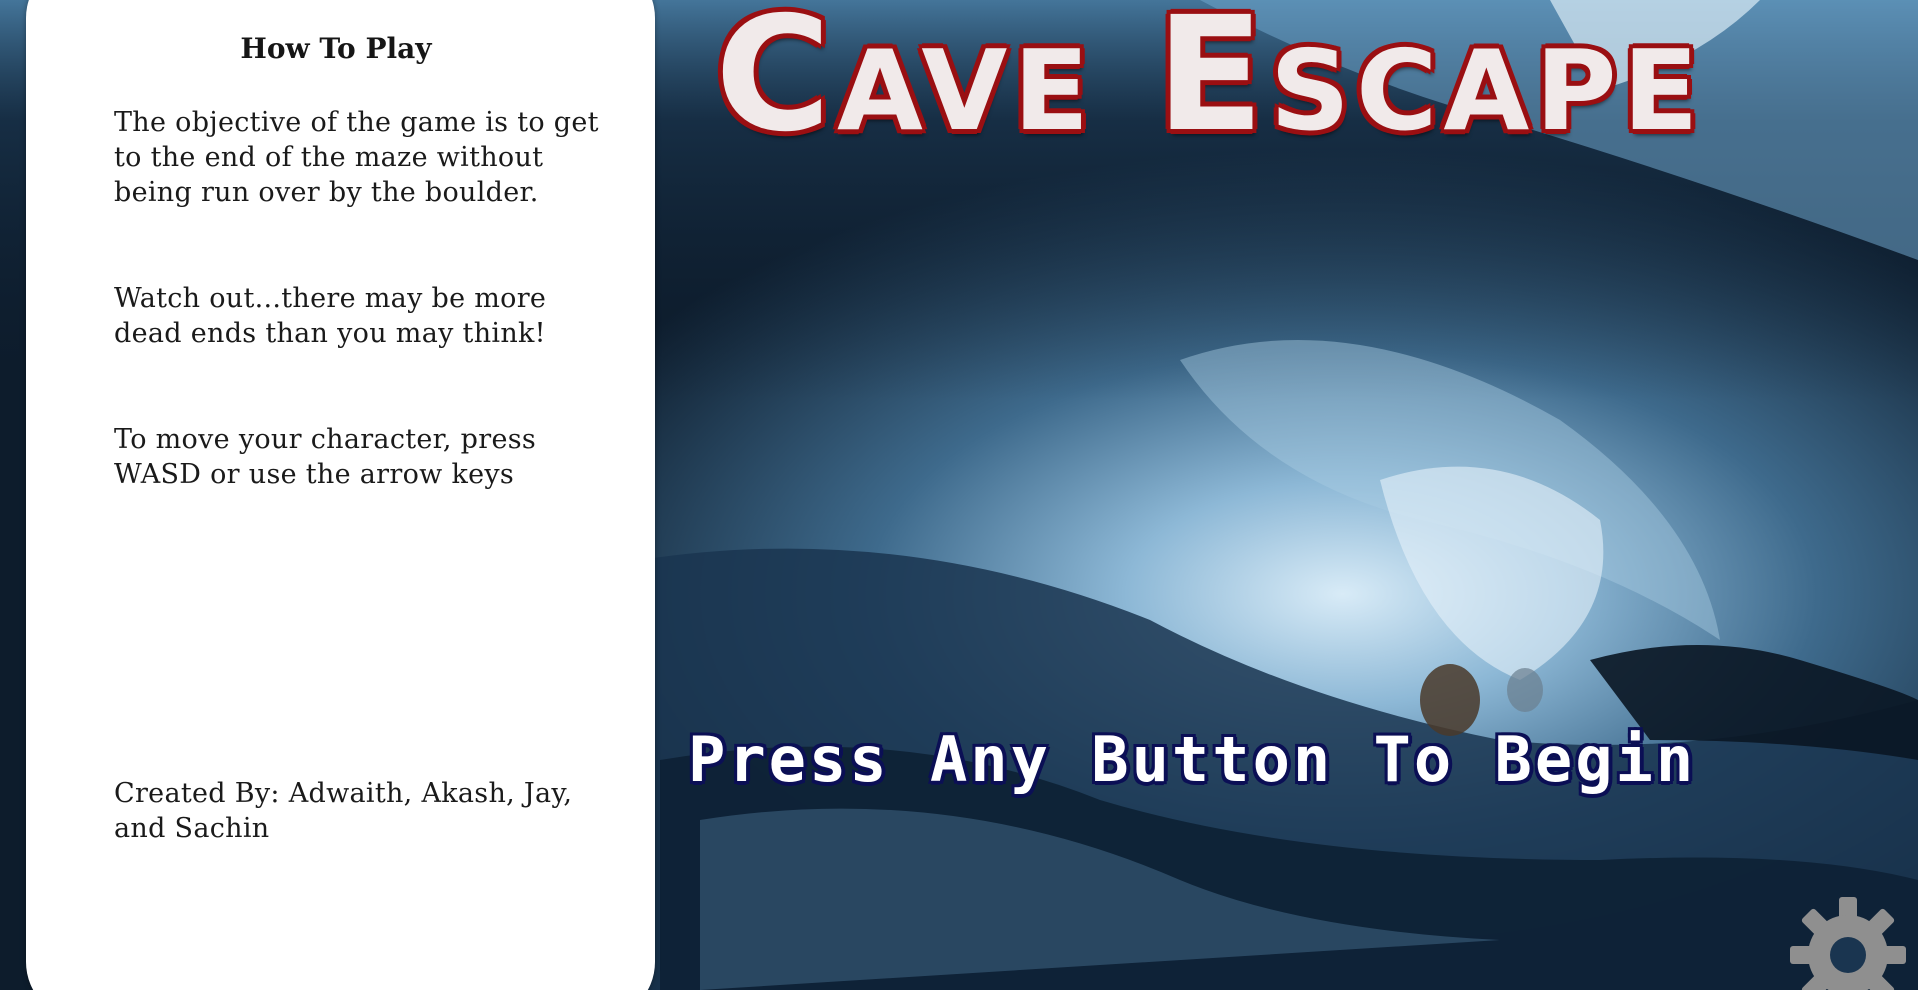  I want to click on gear-icon, so click(1848, 942).